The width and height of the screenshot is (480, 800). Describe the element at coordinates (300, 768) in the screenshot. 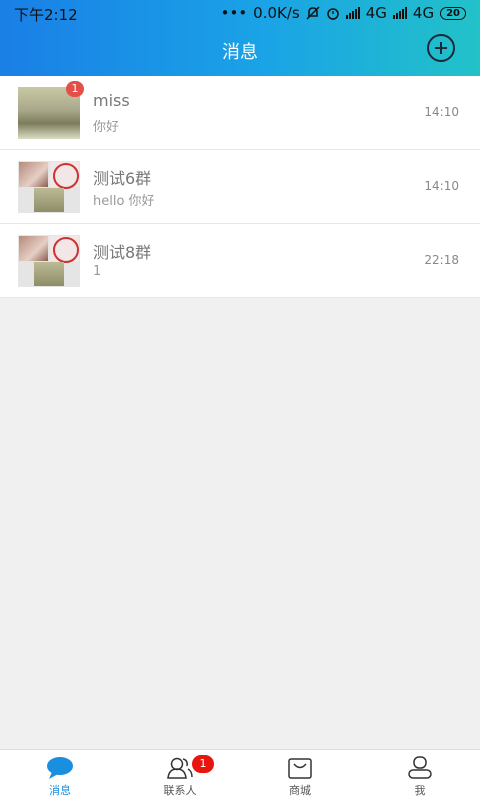

I see `shopping-bag-icon` at that location.